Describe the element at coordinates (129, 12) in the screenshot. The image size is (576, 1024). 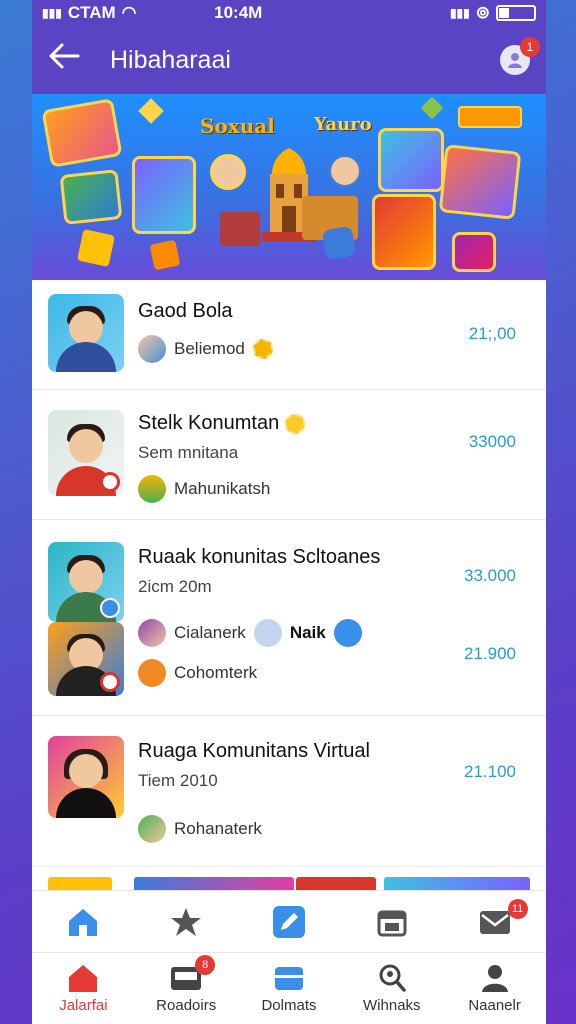
I see `wifi-icon: ◠` at that location.